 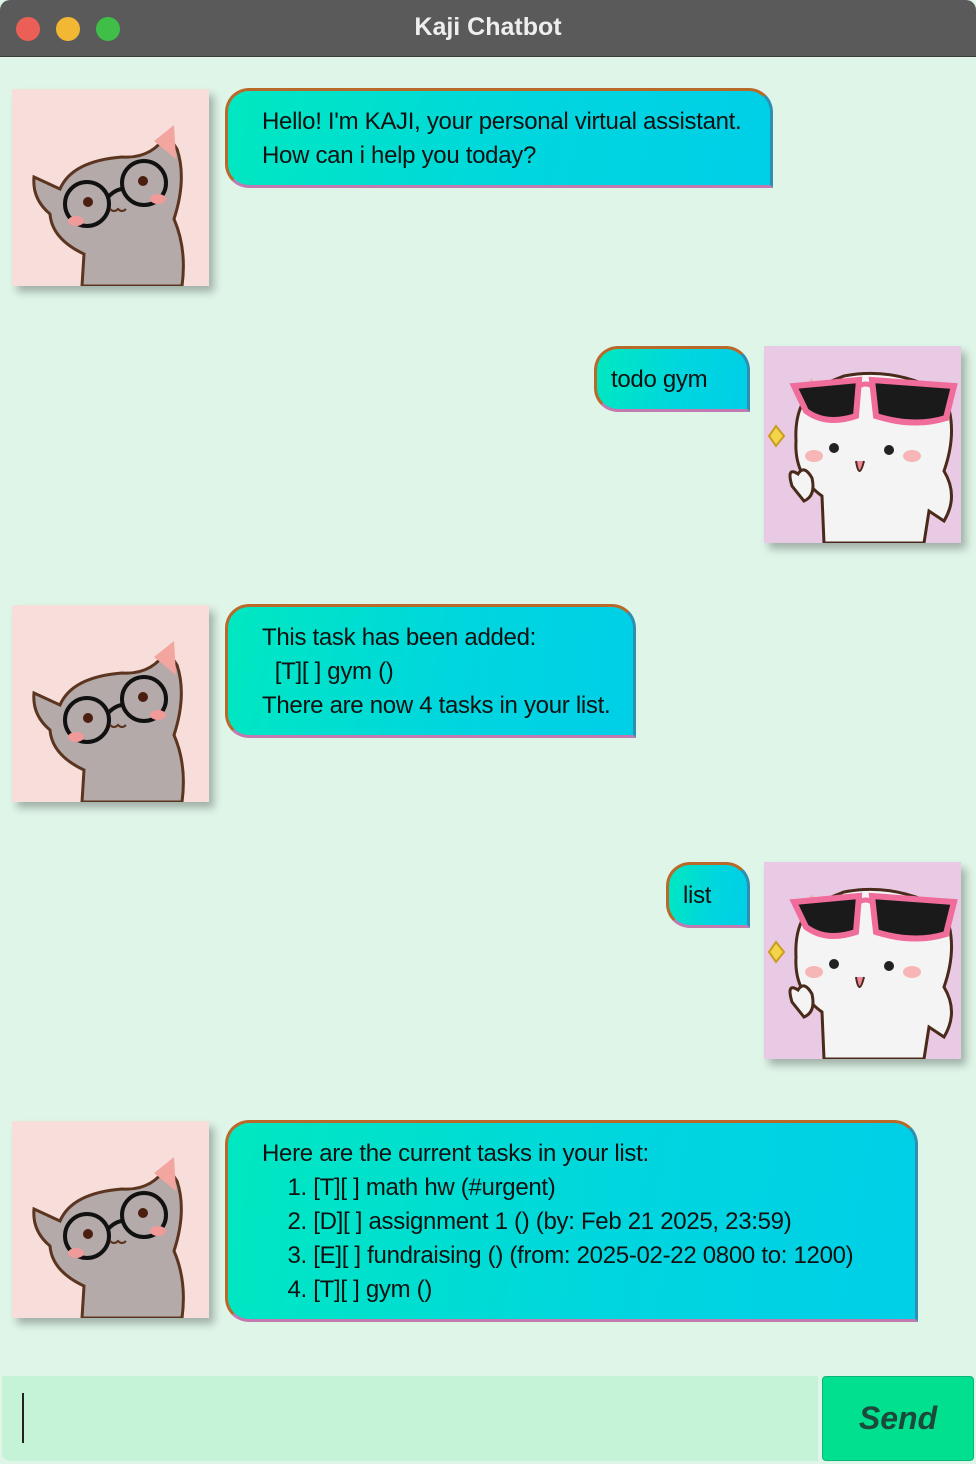 What do you see at coordinates (898, 1418) in the screenshot?
I see `send-button: Send` at bounding box center [898, 1418].